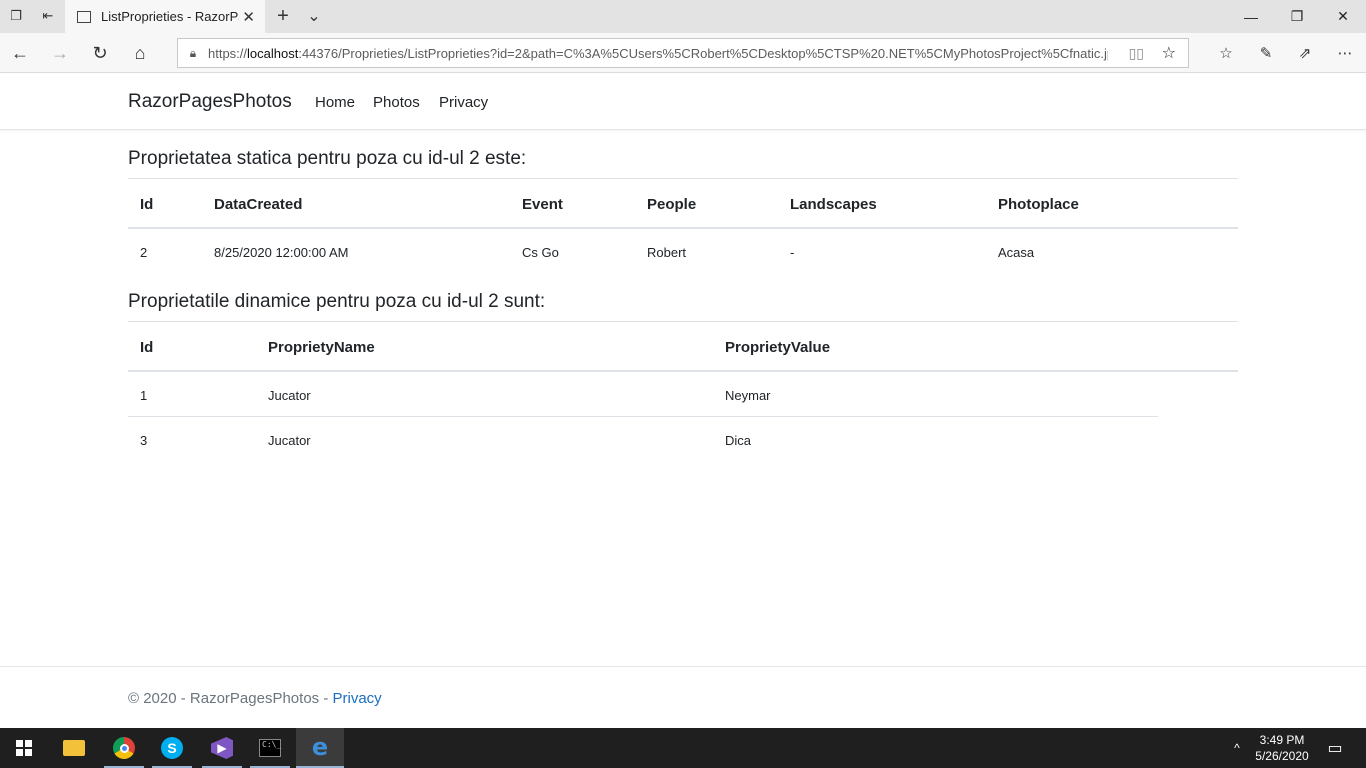  I want to click on close-window-icon: ✕, so click(1343, 16).